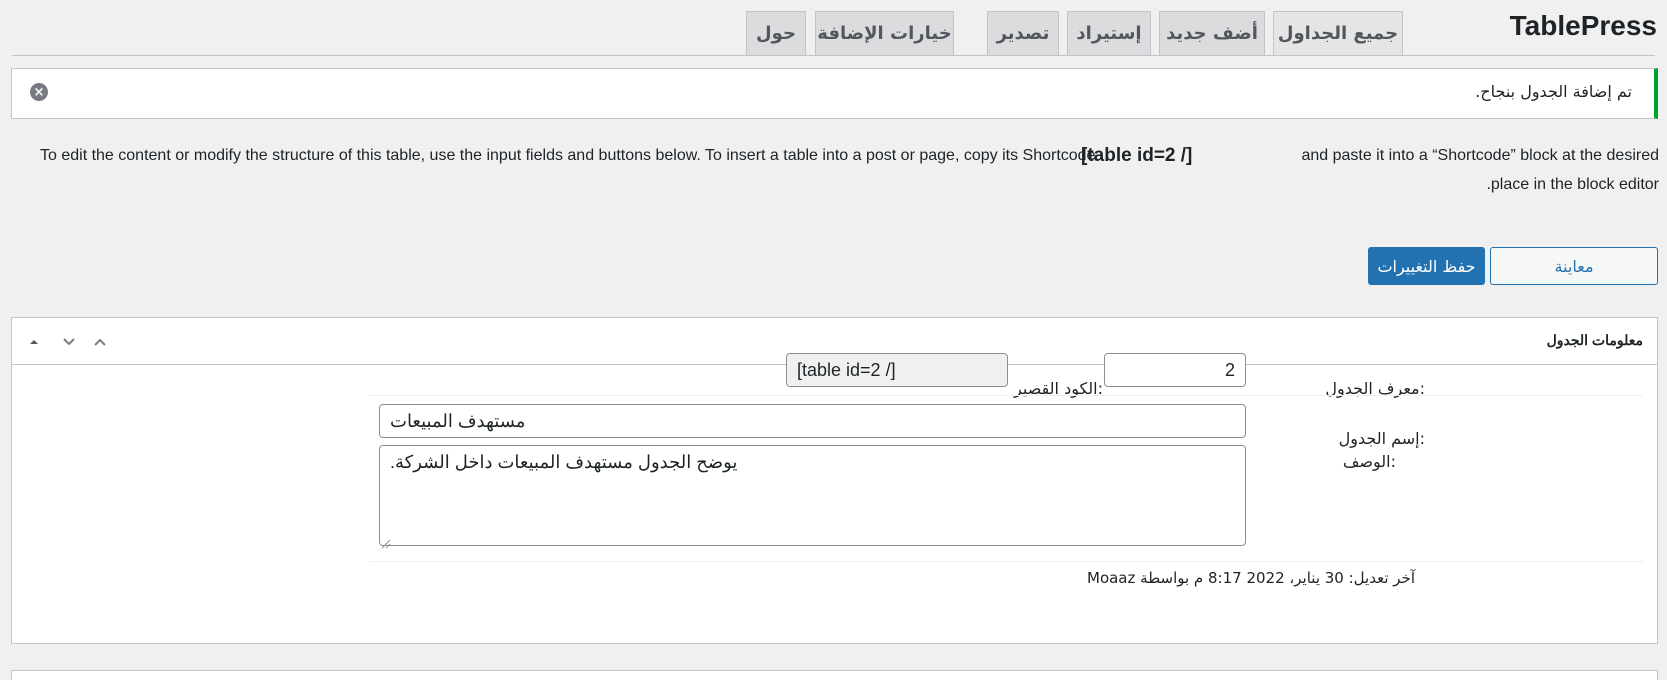 The width and height of the screenshot is (1667, 680). I want to click on preview-button: معاينة, so click(1574, 266).